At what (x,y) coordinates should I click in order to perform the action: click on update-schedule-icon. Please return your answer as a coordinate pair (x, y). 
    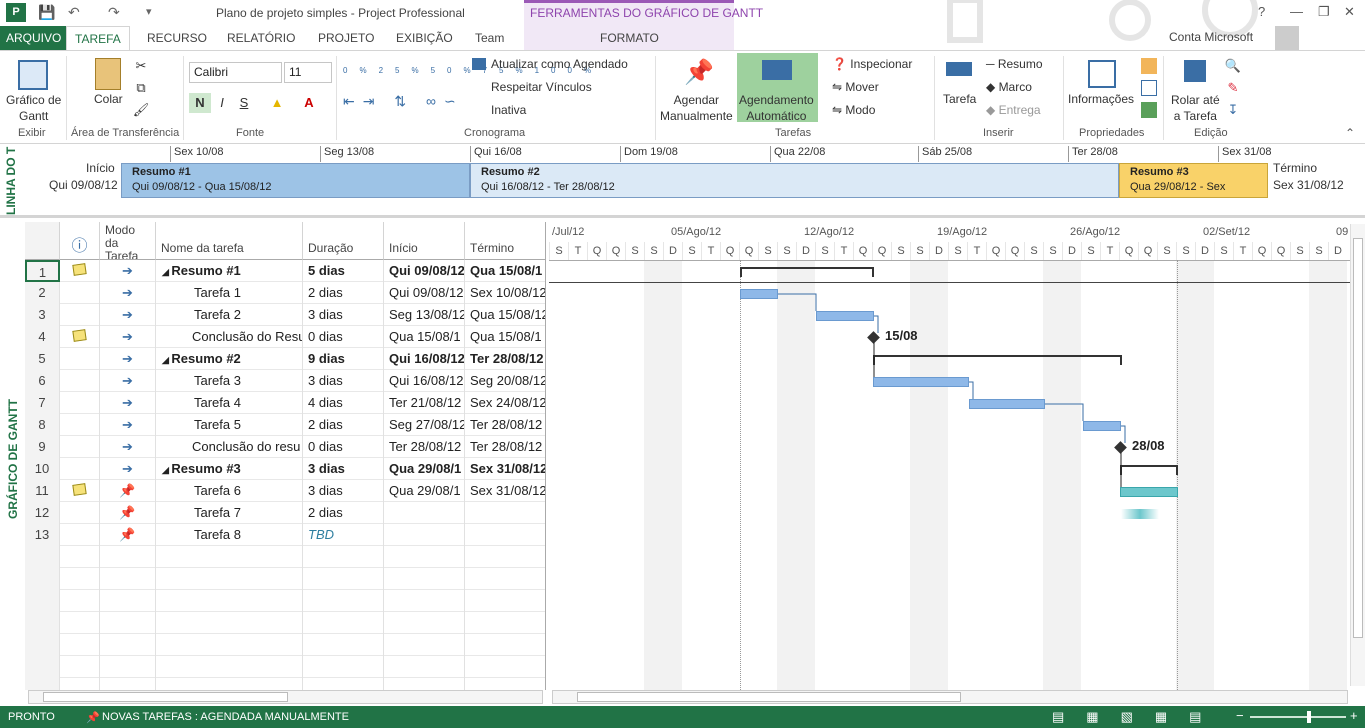
    Looking at the image, I should click on (479, 64).